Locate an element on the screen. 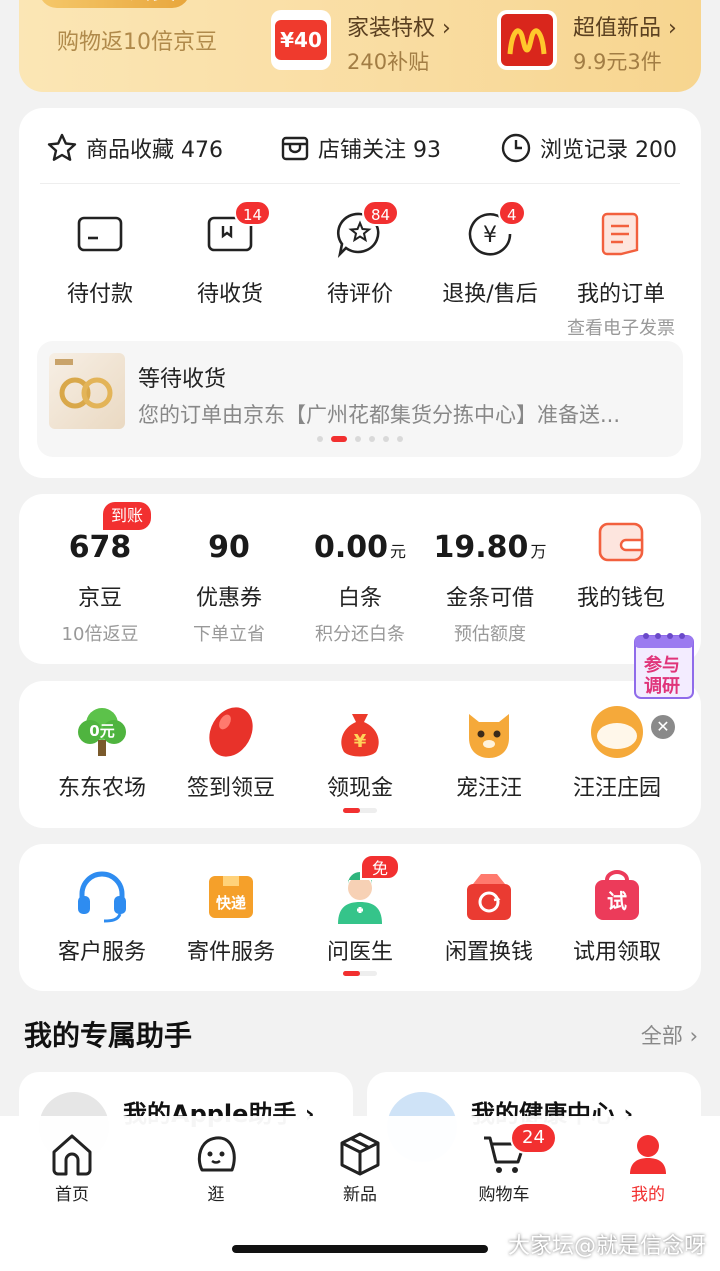  headset-icon is located at coordinates (102, 896).